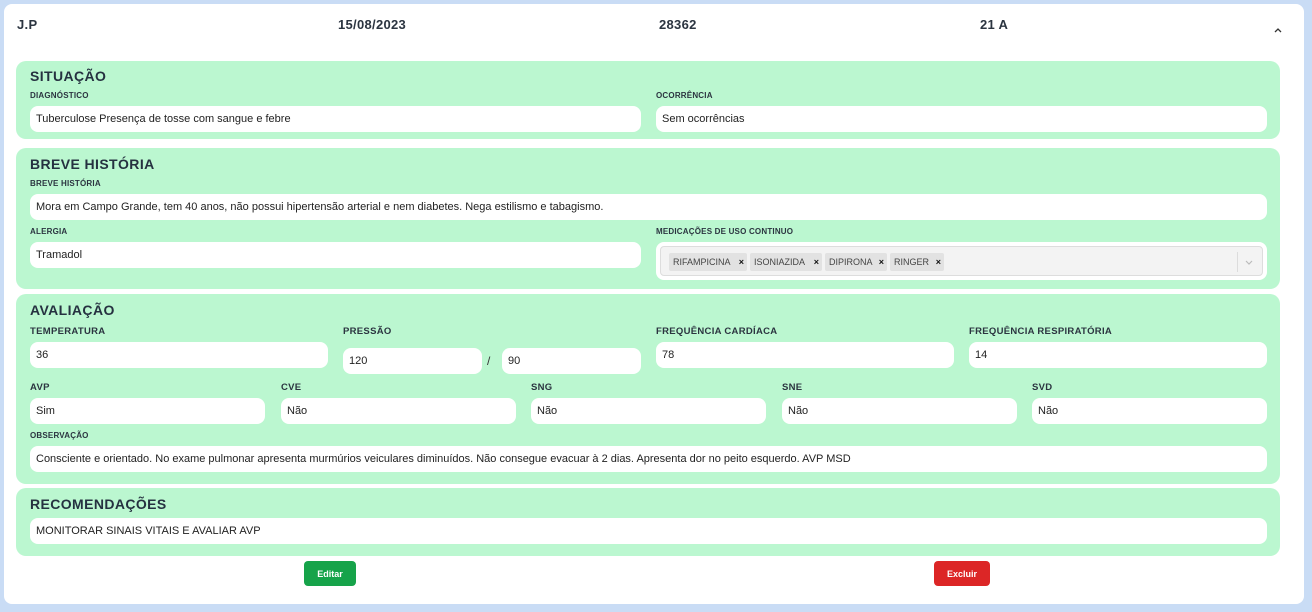  I want to click on medicacao-chip-label: ISONIAZIDA, so click(780, 262).